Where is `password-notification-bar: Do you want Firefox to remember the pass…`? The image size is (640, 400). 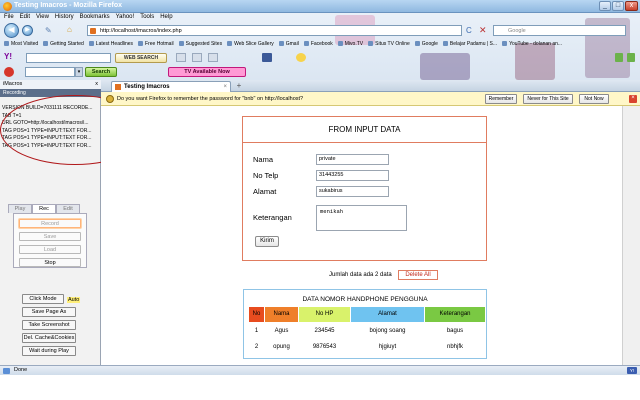 password-notification-bar: Do you want Firefox to remember the pass… is located at coordinates (370, 99).